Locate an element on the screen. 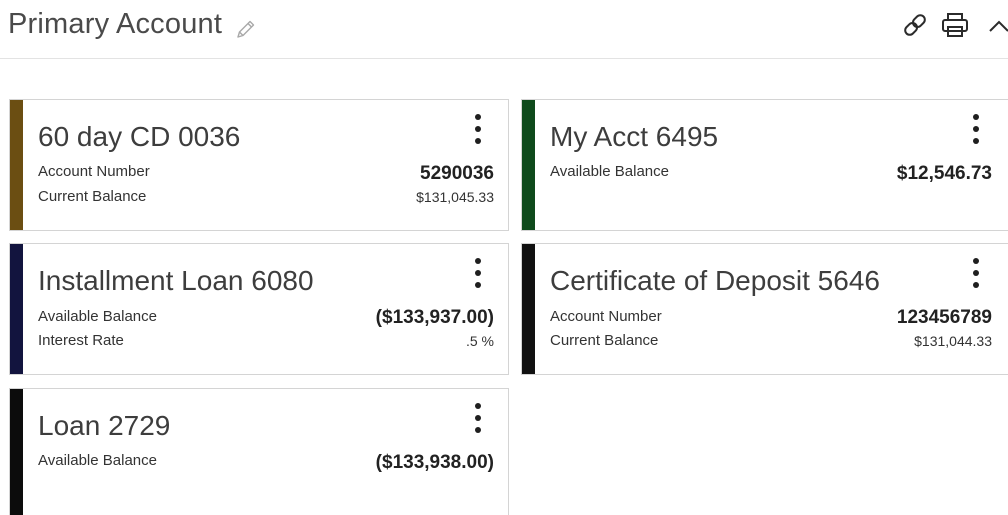 The image size is (1008, 515). link-icon is located at coordinates (915, 25).